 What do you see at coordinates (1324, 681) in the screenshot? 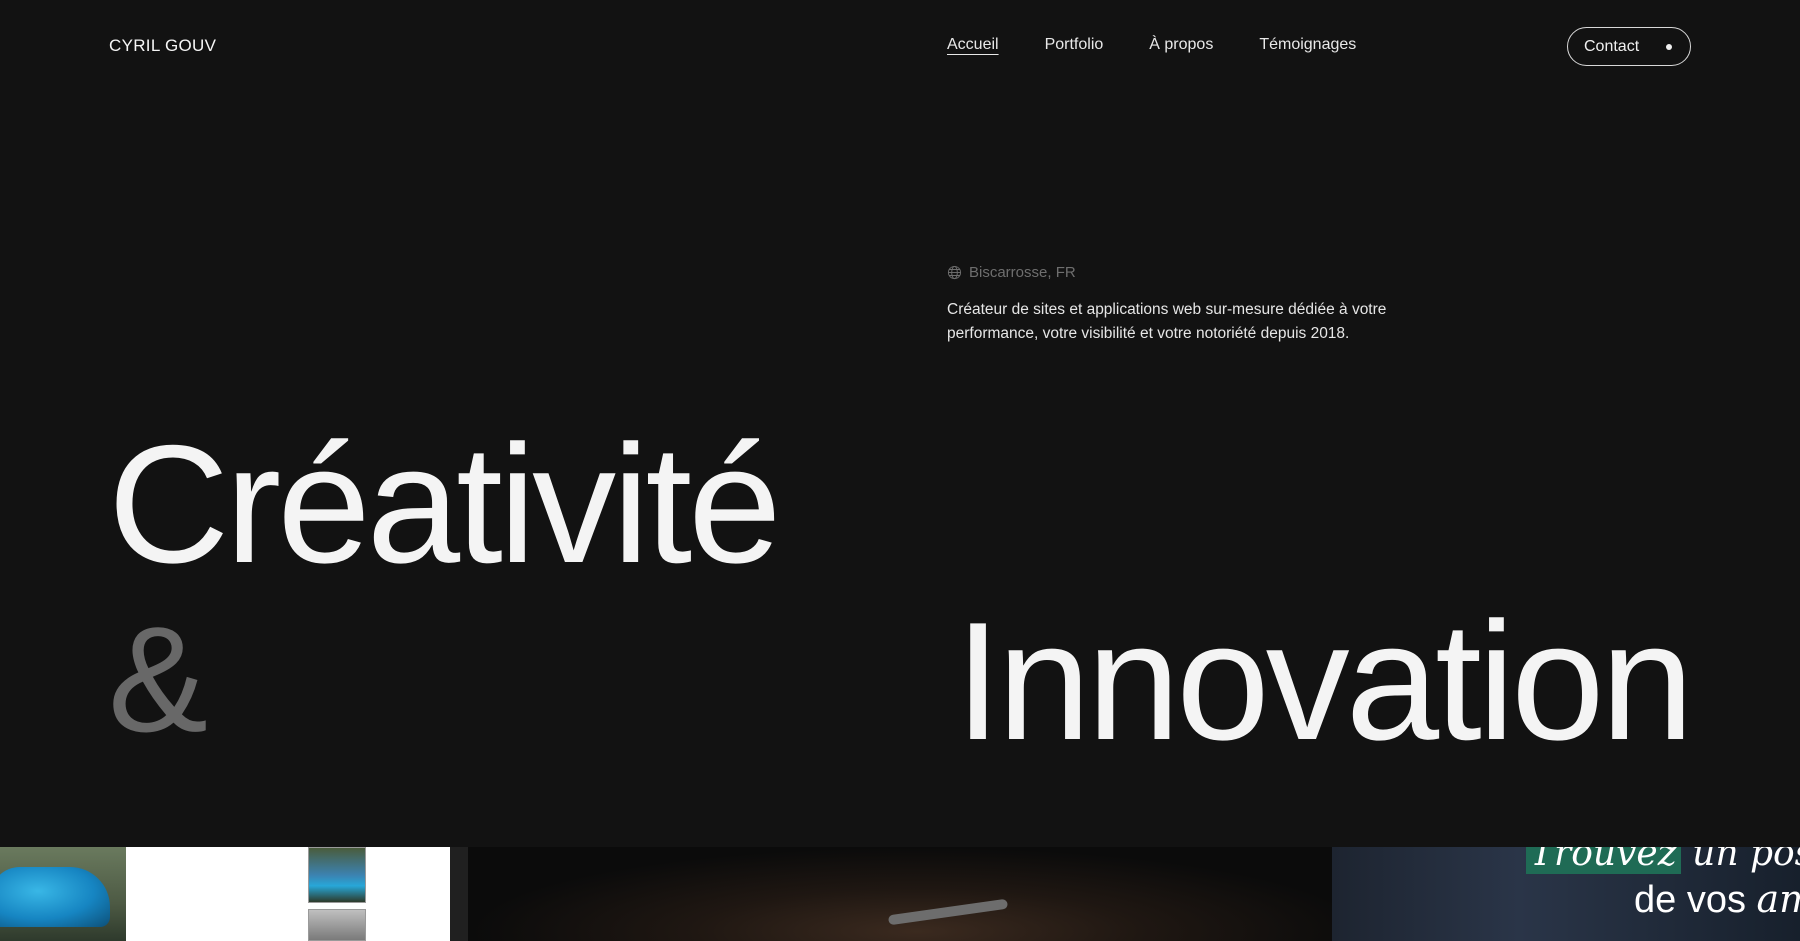
I see `headline-innovation: Innovation` at bounding box center [1324, 681].